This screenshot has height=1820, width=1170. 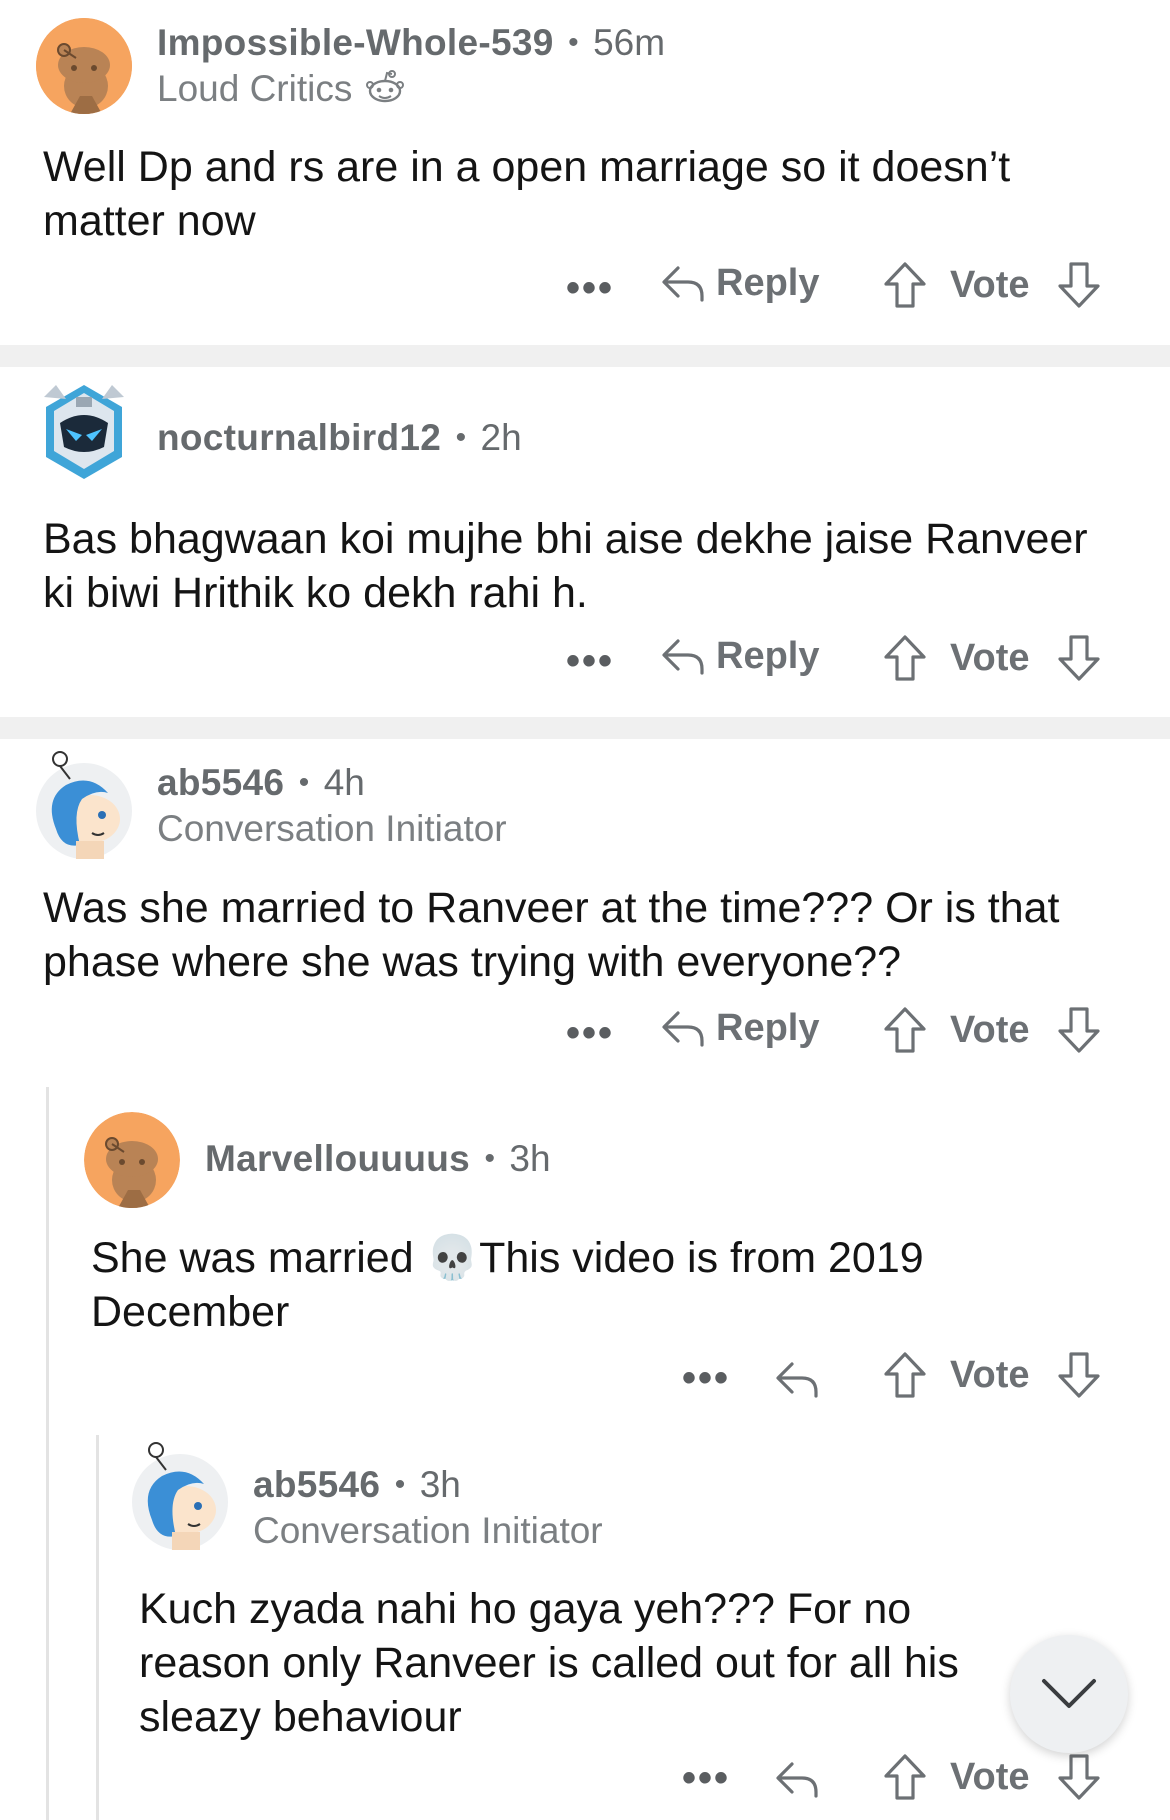 I want to click on comment-meta: ab5546 • 4h, so click(x=261, y=783).